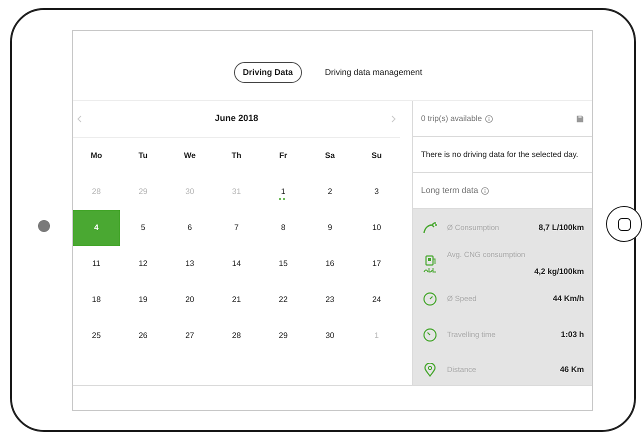 Image resolution: width=644 pixels, height=440 pixels. Describe the element at coordinates (572, 334) in the screenshot. I see `stat-value: 1:03 h` at that location.